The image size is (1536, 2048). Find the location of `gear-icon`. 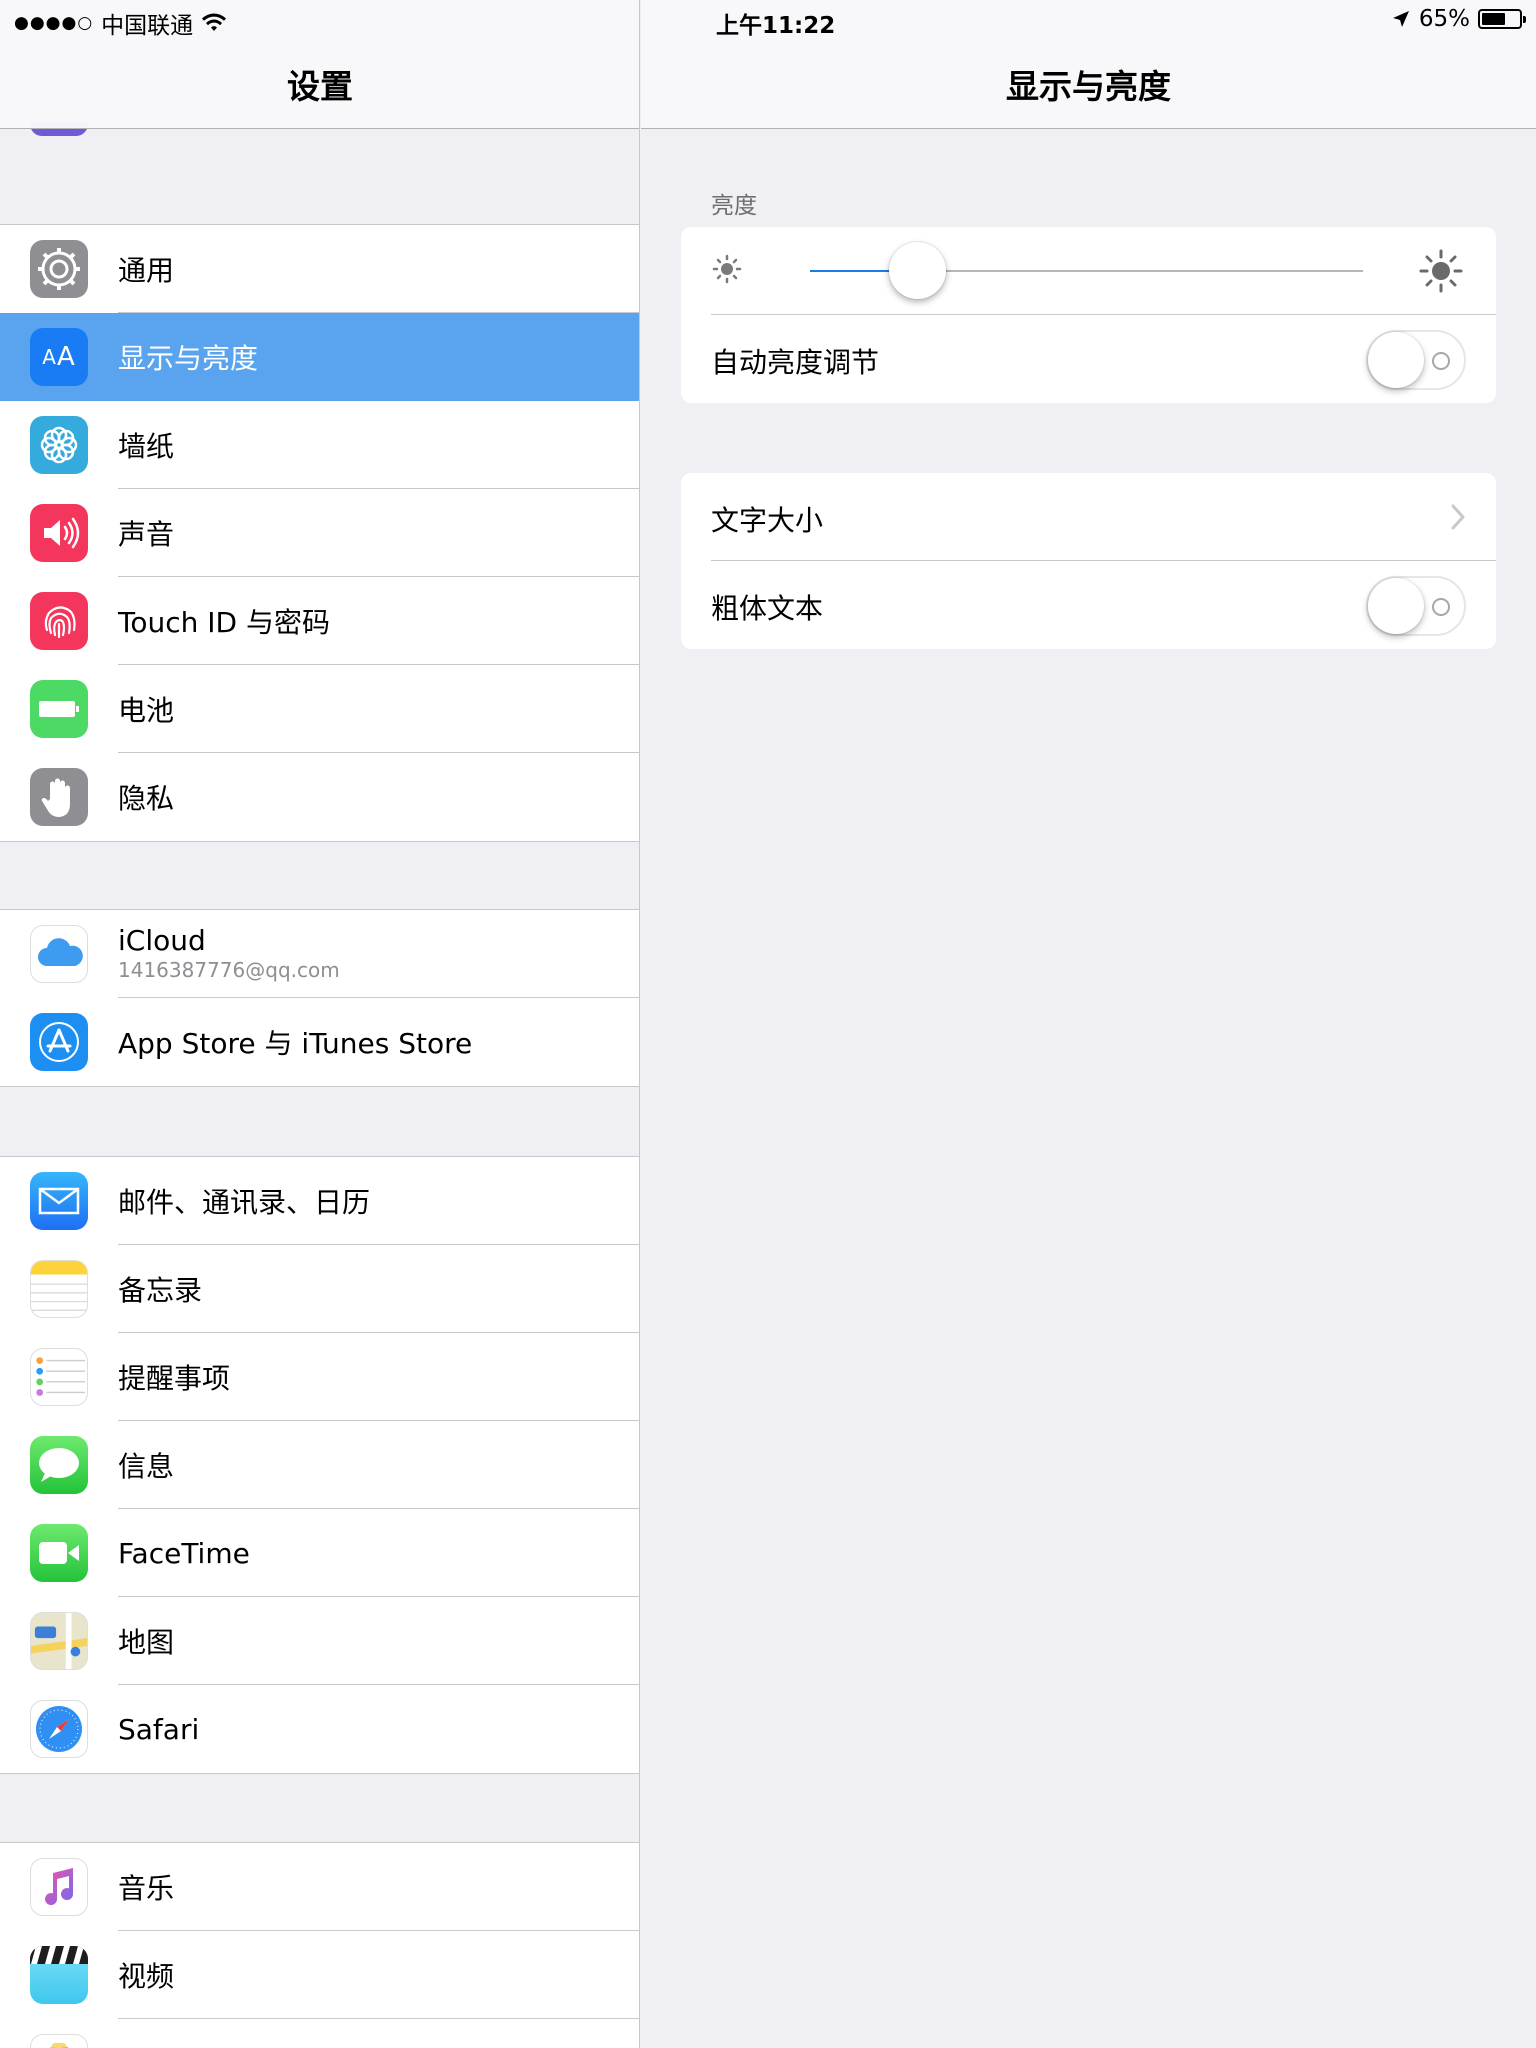

gear-icon is located at coordinates (59, 269).